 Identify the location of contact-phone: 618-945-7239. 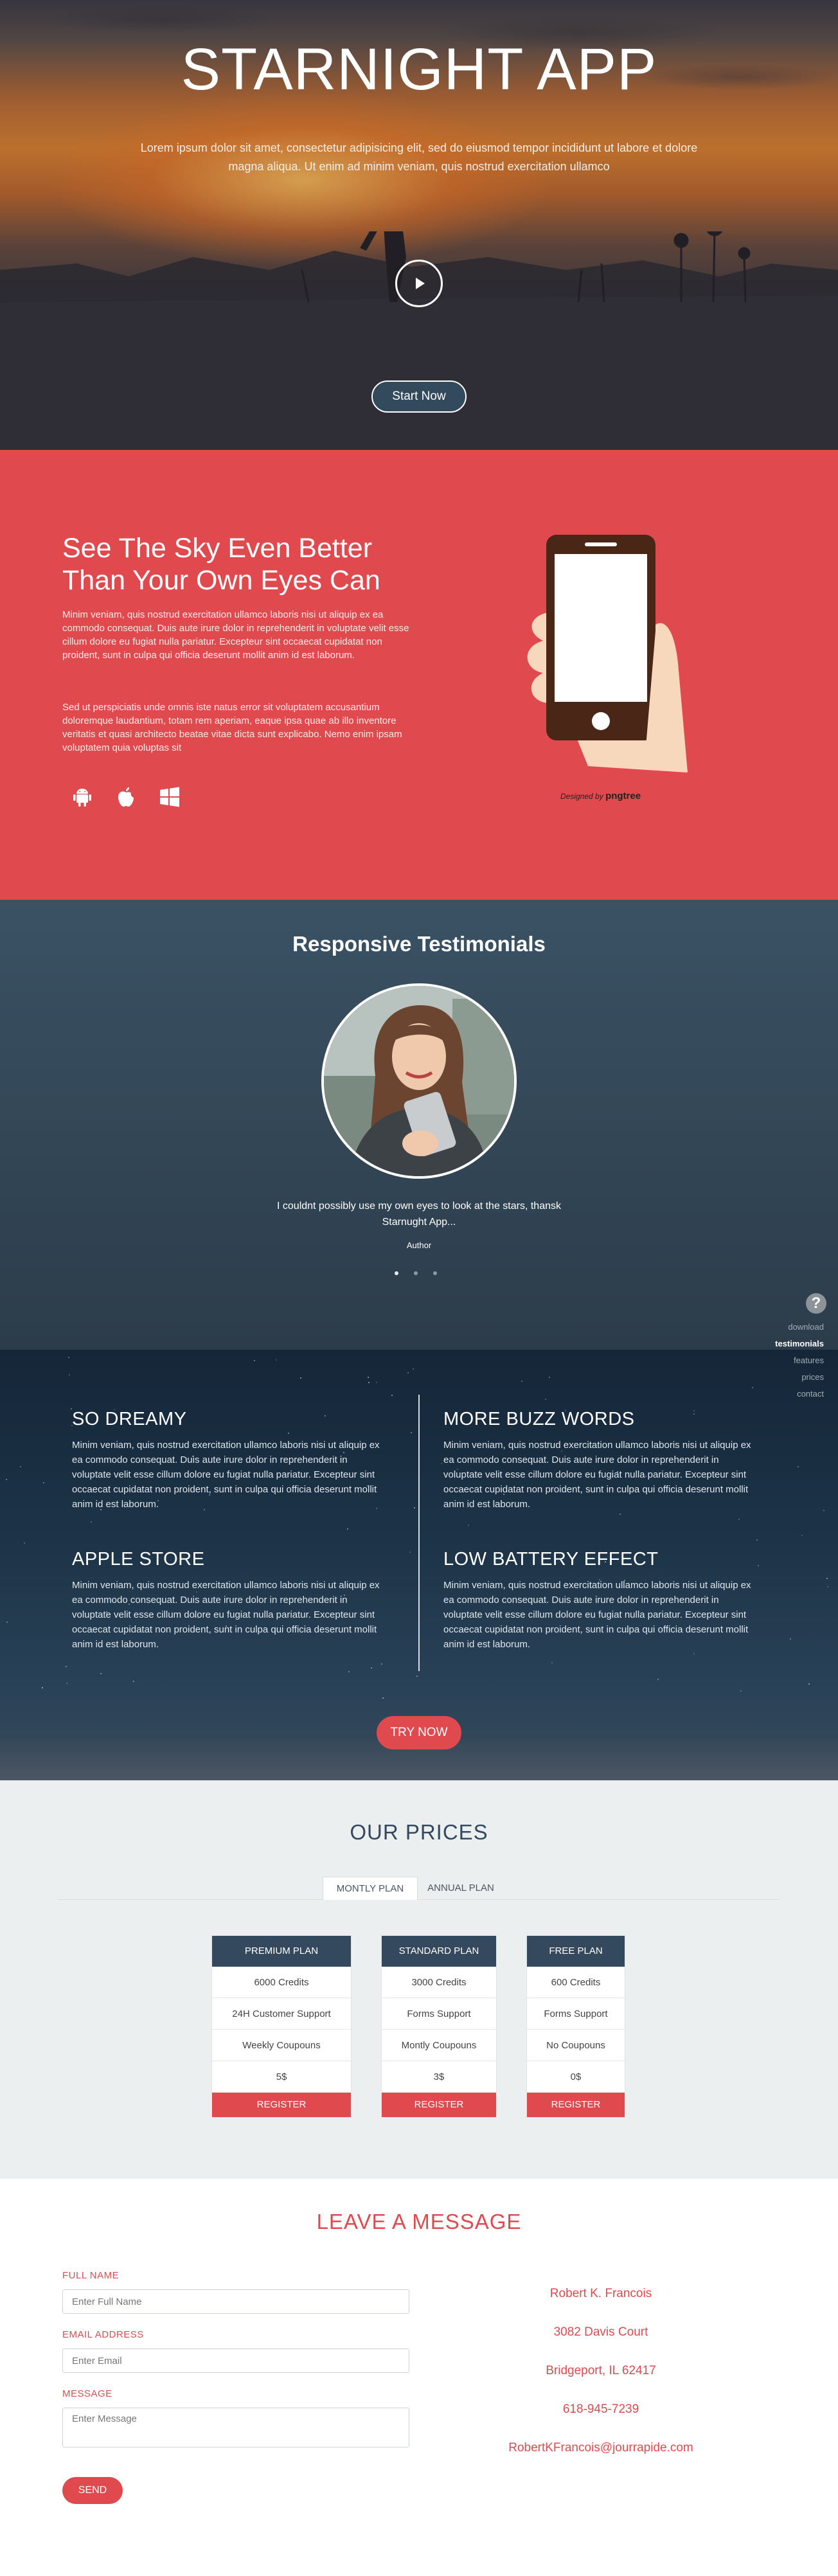
(601, 2409).